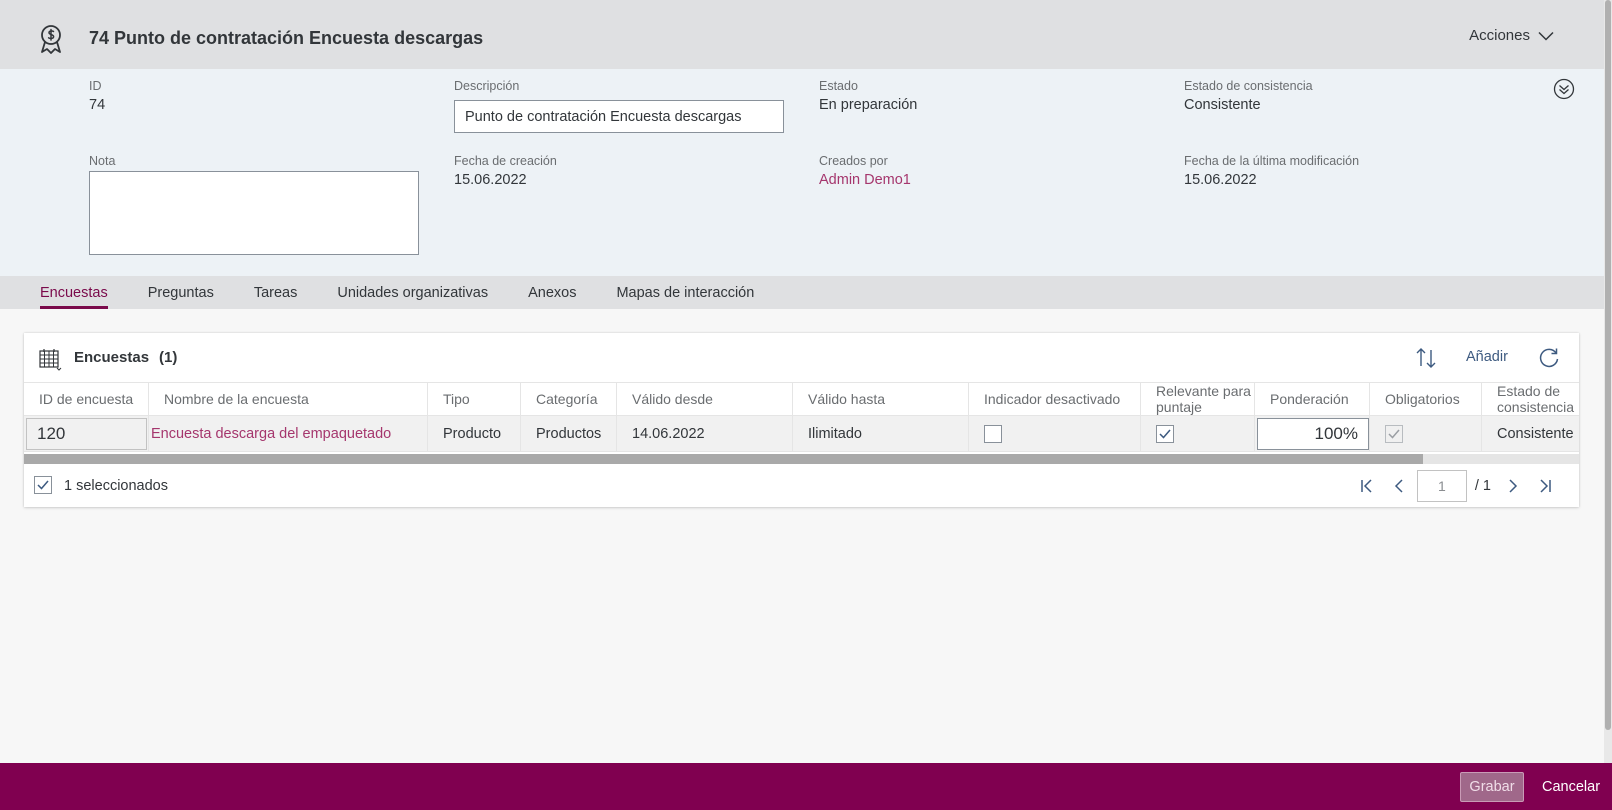 The image size is (1612, 810). Describe the element at coordinates (1608, 365) in the screenshot. I see `page-scrollbar-thumb` at that location.